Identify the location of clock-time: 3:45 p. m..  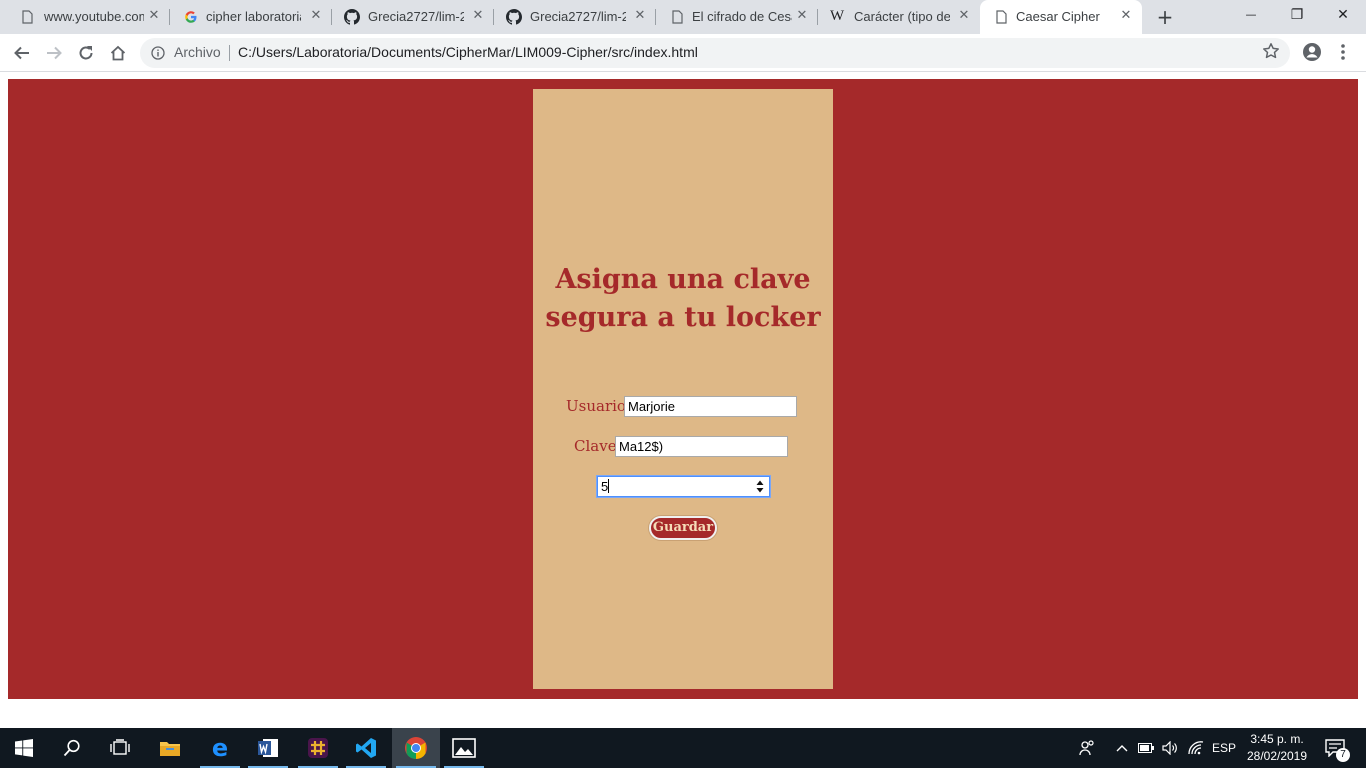
(1277, 739).